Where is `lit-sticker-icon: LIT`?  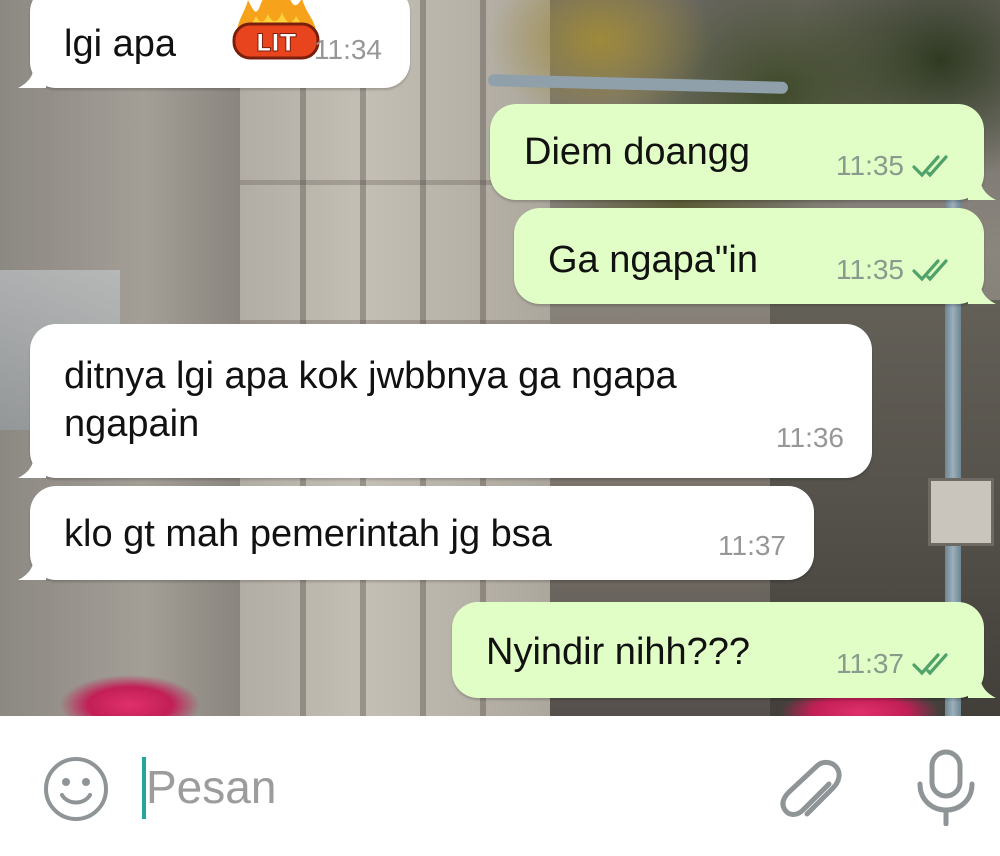
lit-sticker-icon: LIT is located at coordinates (276, 33).